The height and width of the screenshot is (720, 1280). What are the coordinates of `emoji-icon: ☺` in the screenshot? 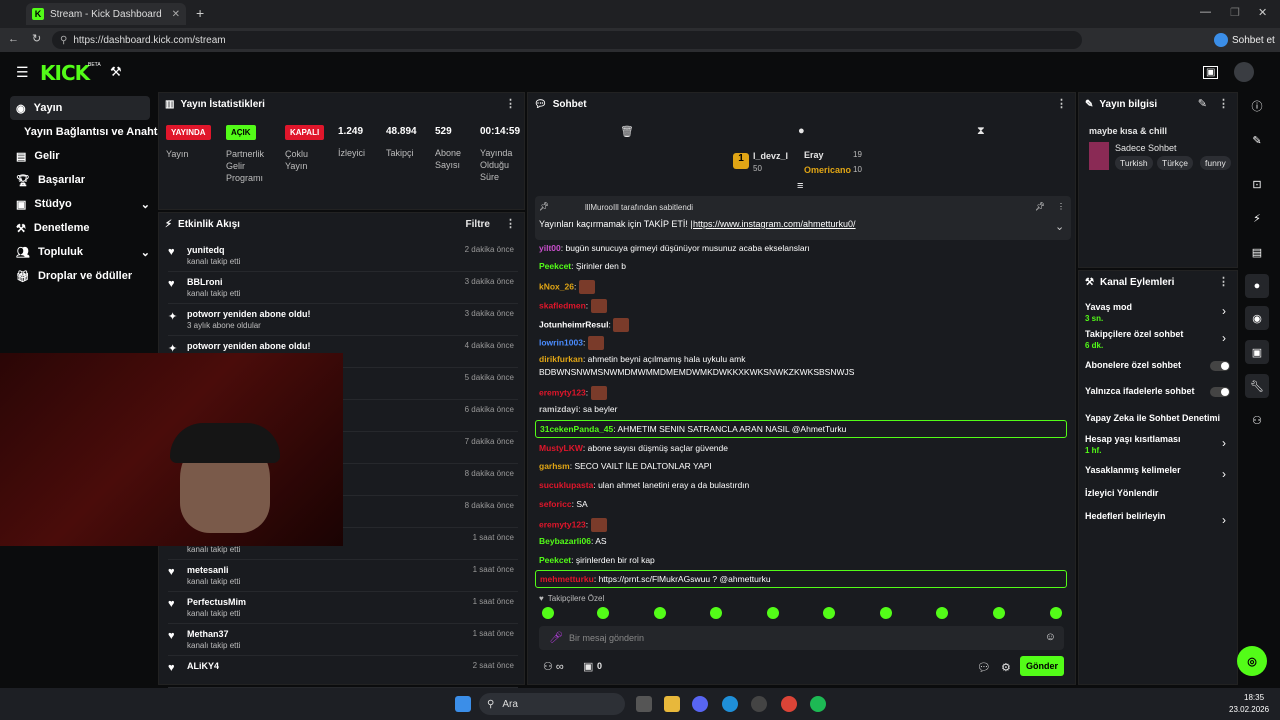 It's located at (1050, 637).